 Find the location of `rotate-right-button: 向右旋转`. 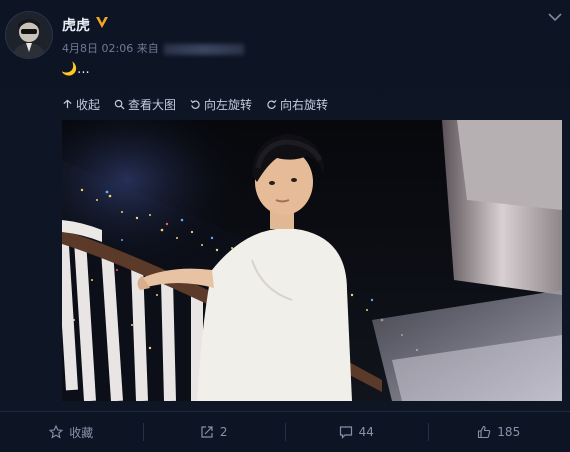

rotate-right-button: 向右旋转 is located at coordinates (297, 104).